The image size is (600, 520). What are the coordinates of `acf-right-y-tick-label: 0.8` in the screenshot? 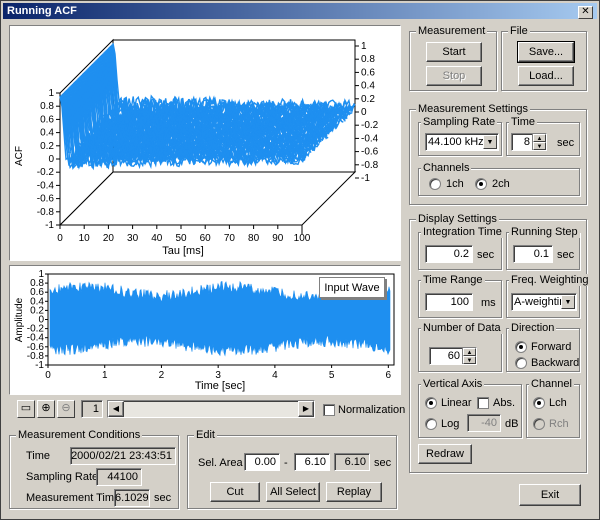 It's located at (368, 59).